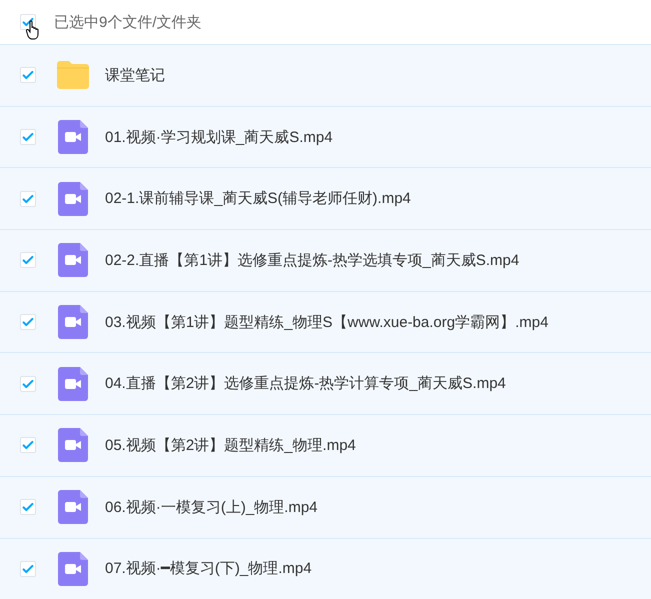 This screenshot has height=599, width=651. I want to click on file-name: 04.直播【第2讲】选修重点提炼-热学计算专项_蔺天威S.mp4, so click(305, 384).